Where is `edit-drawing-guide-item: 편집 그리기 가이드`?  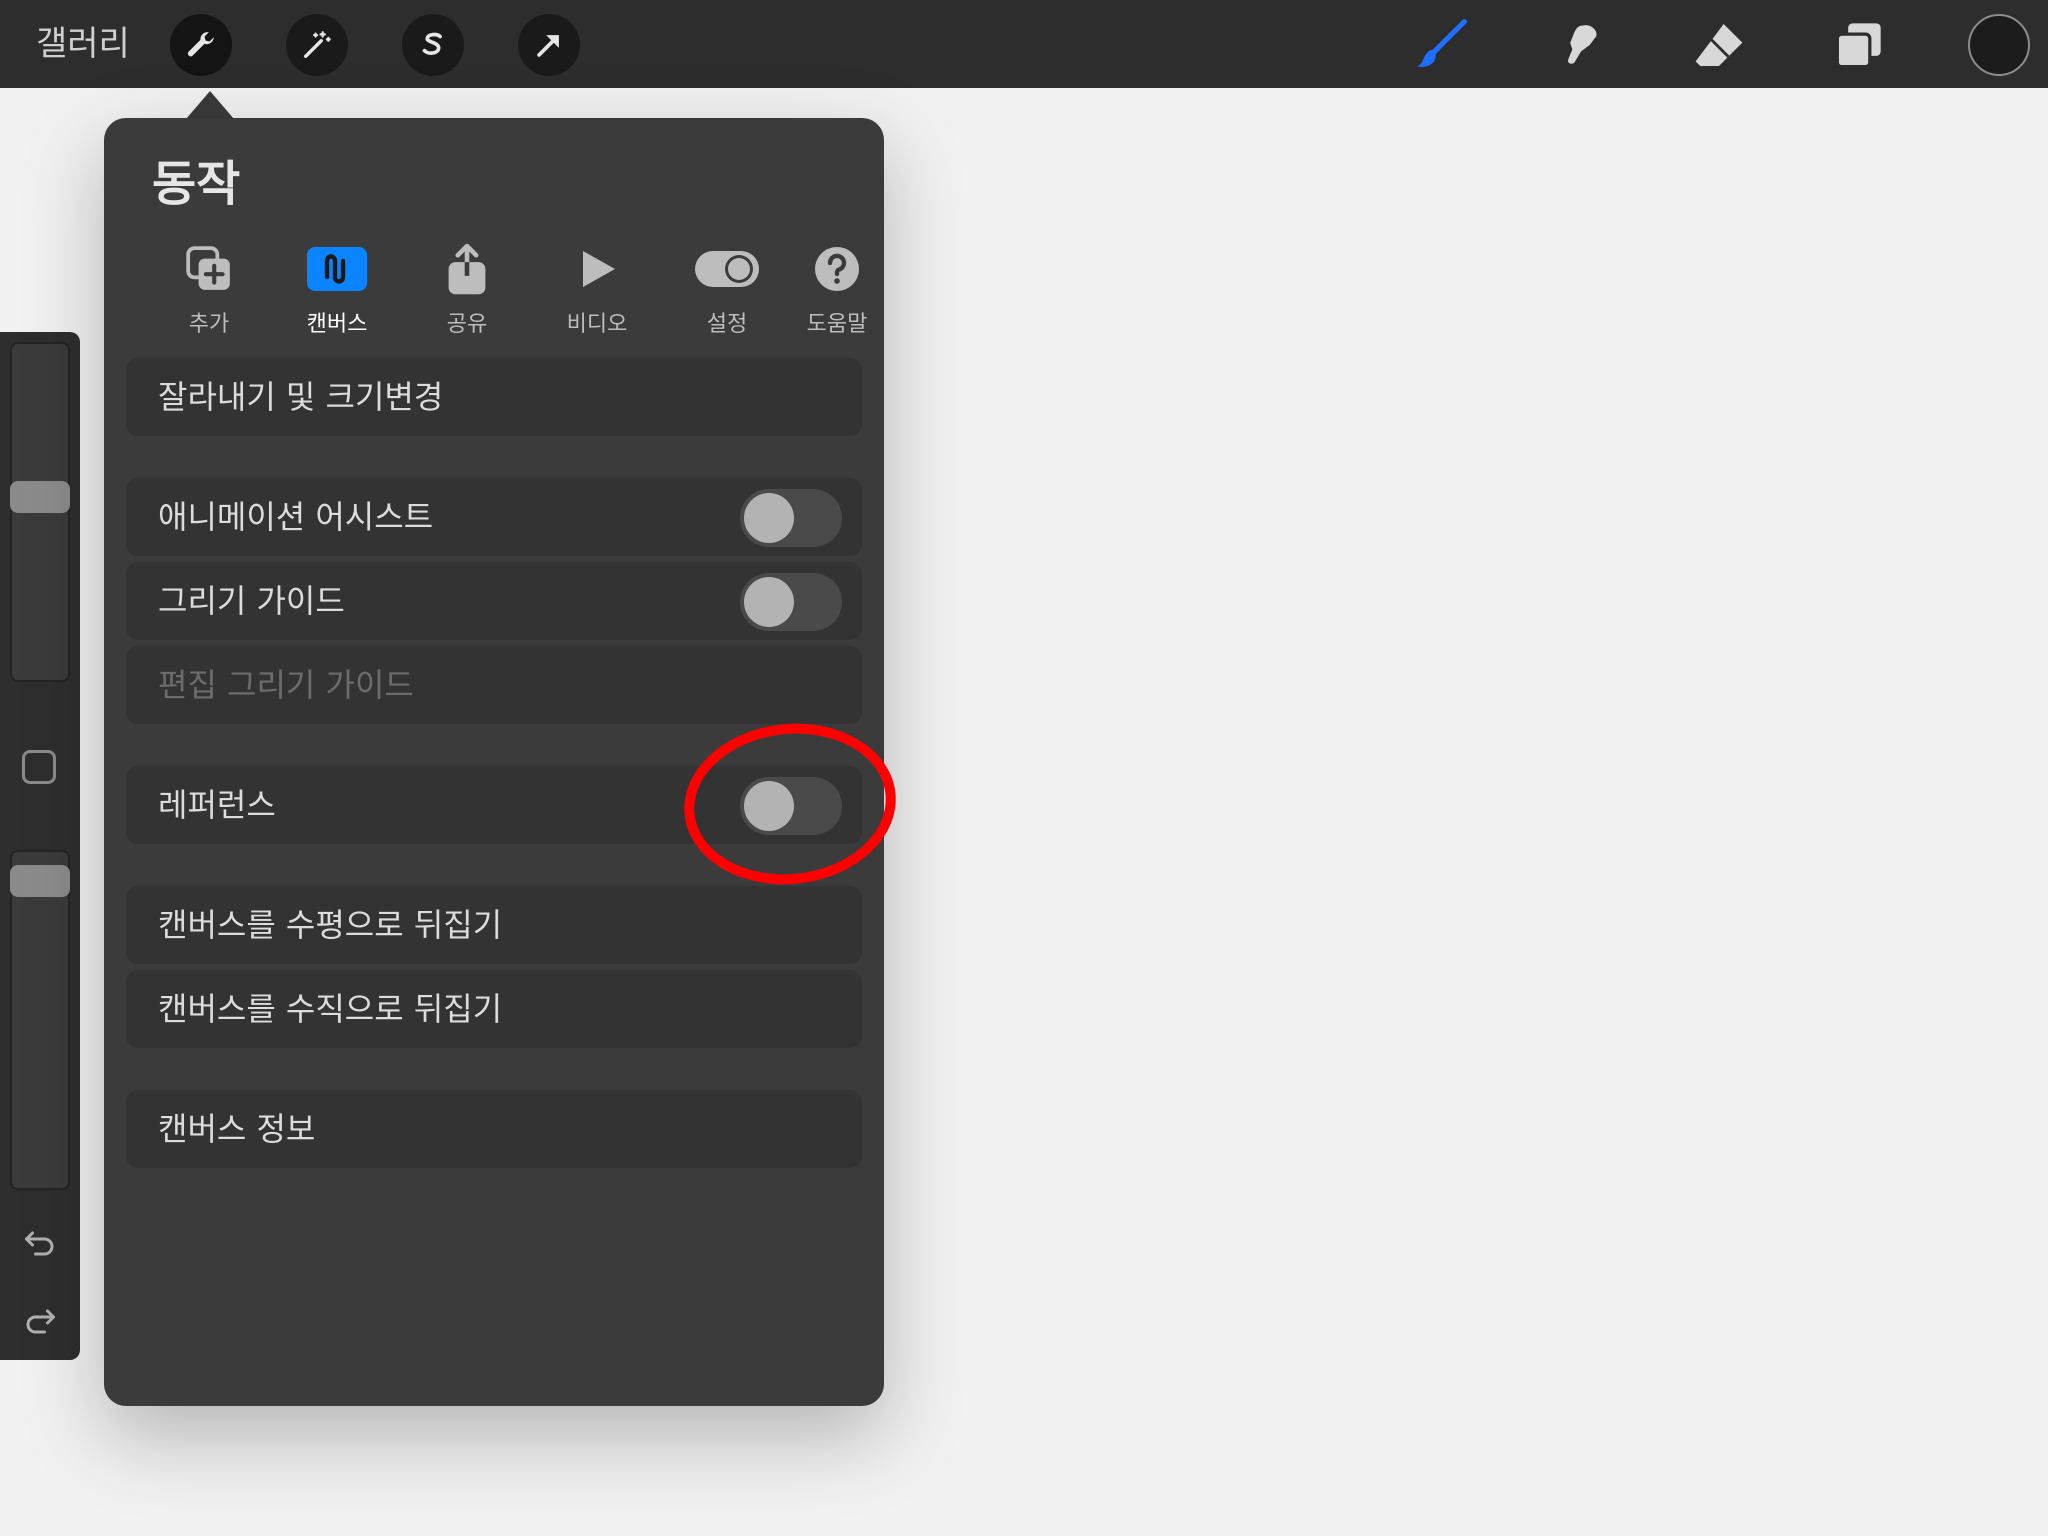 edit-drawing-guide-item: 편집 그리기 가이드 is located at coordinates (494, 685).